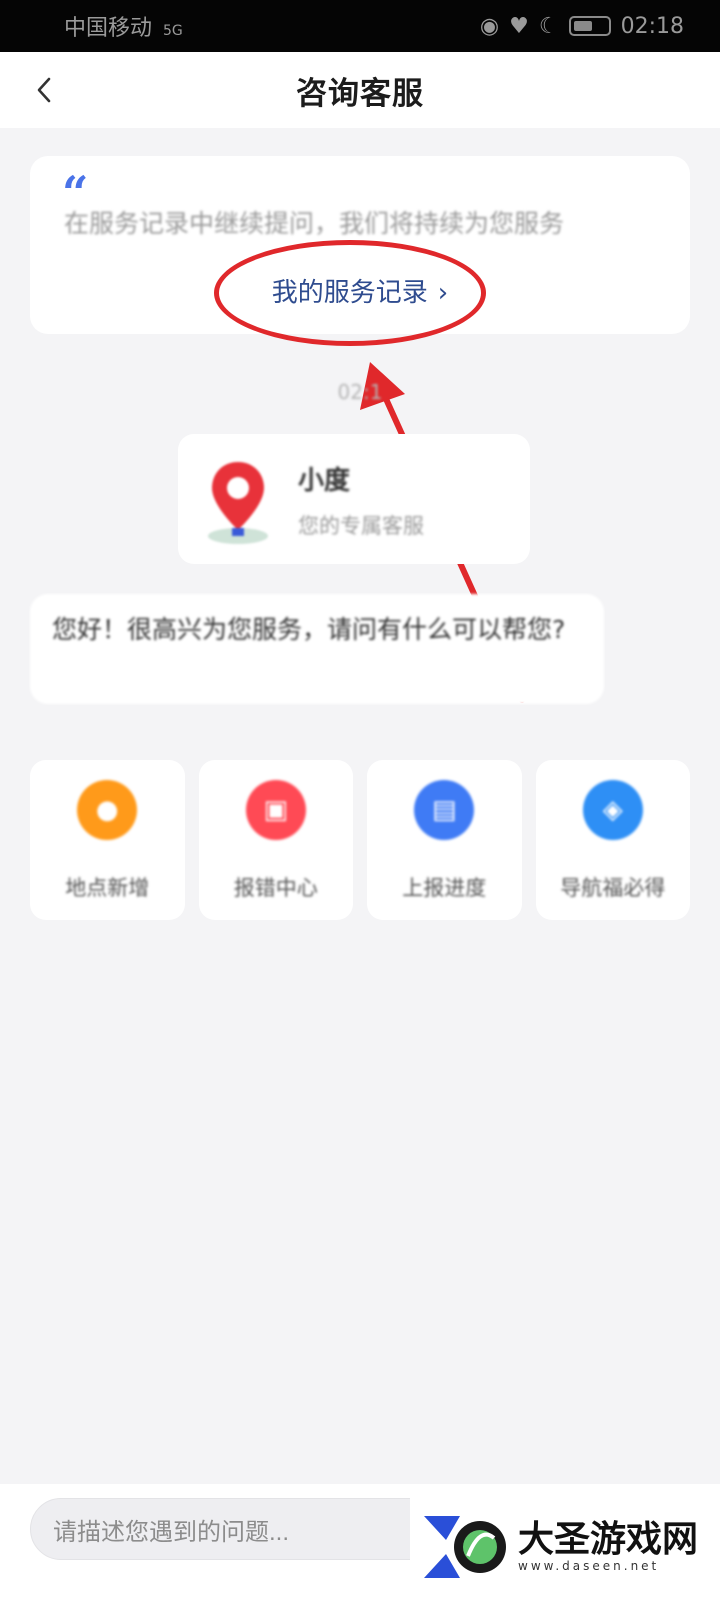 The height and width of the screenshot is (1600, 720). Describe the element at coordinates (173, 31) in the screenshot. I see `network-label: 5G` at that location.